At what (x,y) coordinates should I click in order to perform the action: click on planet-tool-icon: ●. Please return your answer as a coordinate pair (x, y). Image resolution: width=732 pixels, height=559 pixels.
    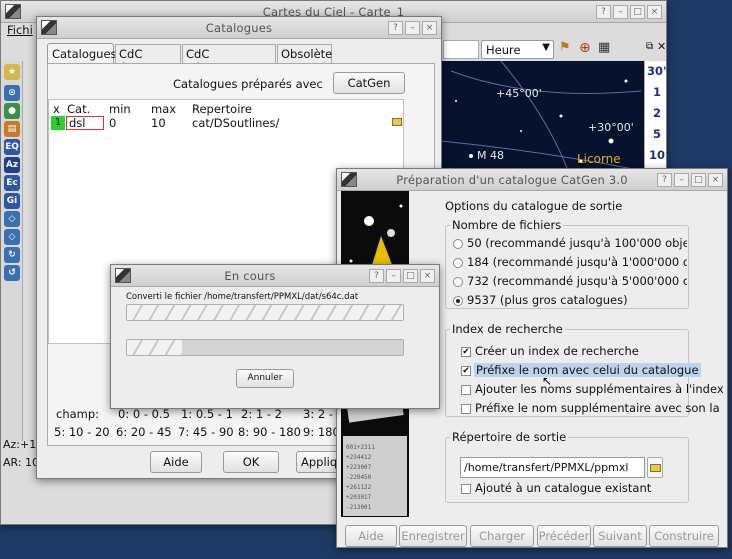
    Looking at the image, I should click on (12, 111).